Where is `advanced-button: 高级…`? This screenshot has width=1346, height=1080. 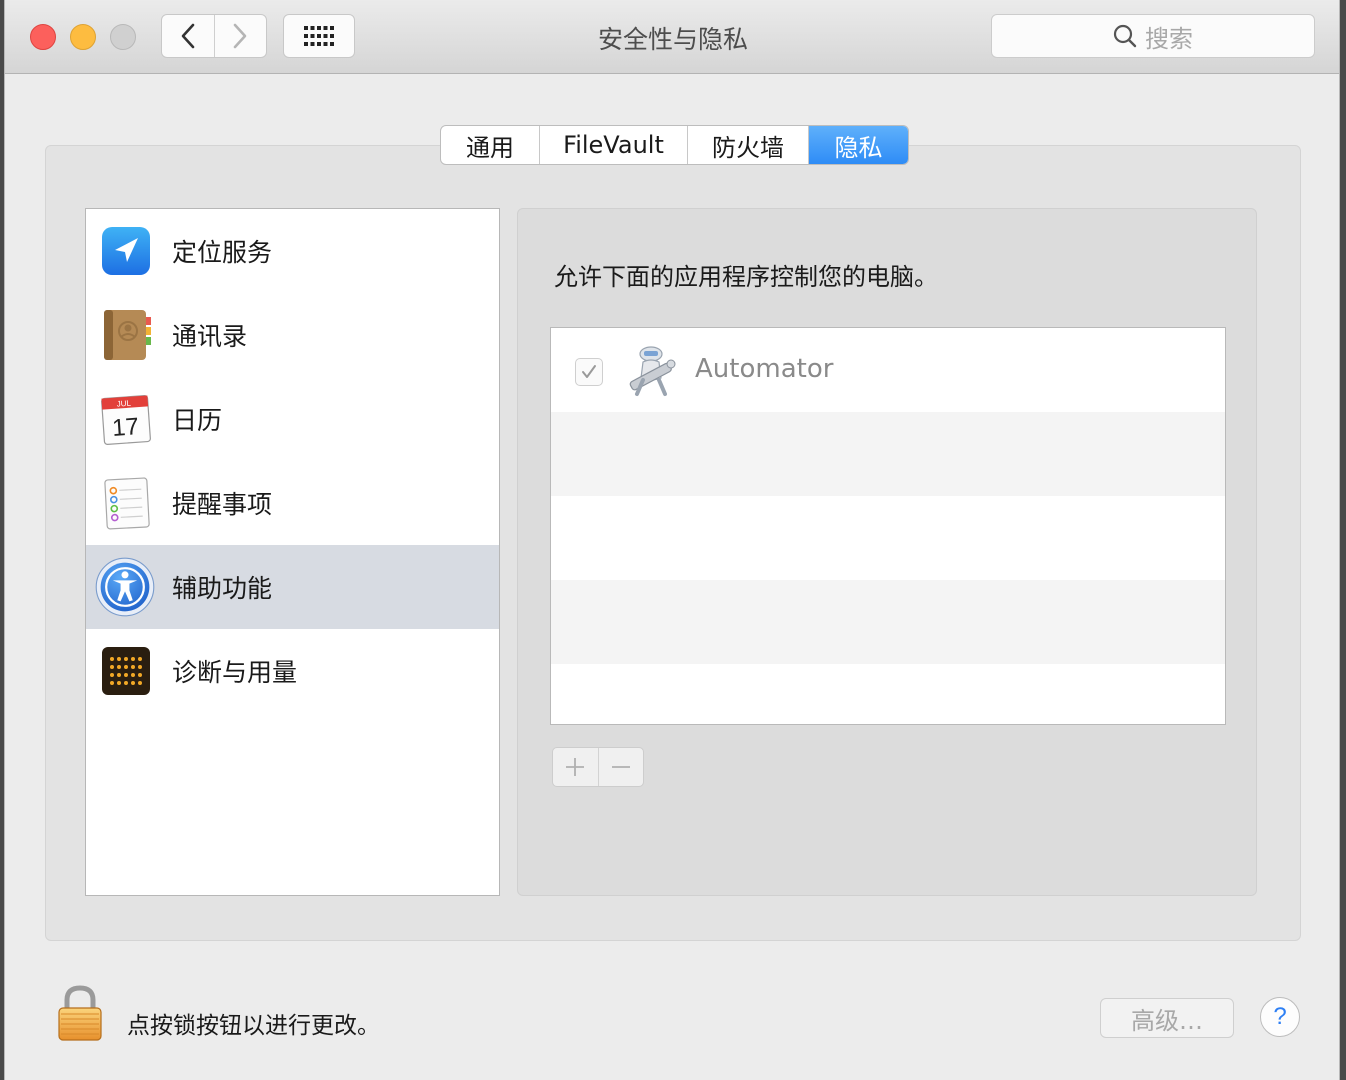
advanced-button: 高级… is located at coordinates (1167, 1018).